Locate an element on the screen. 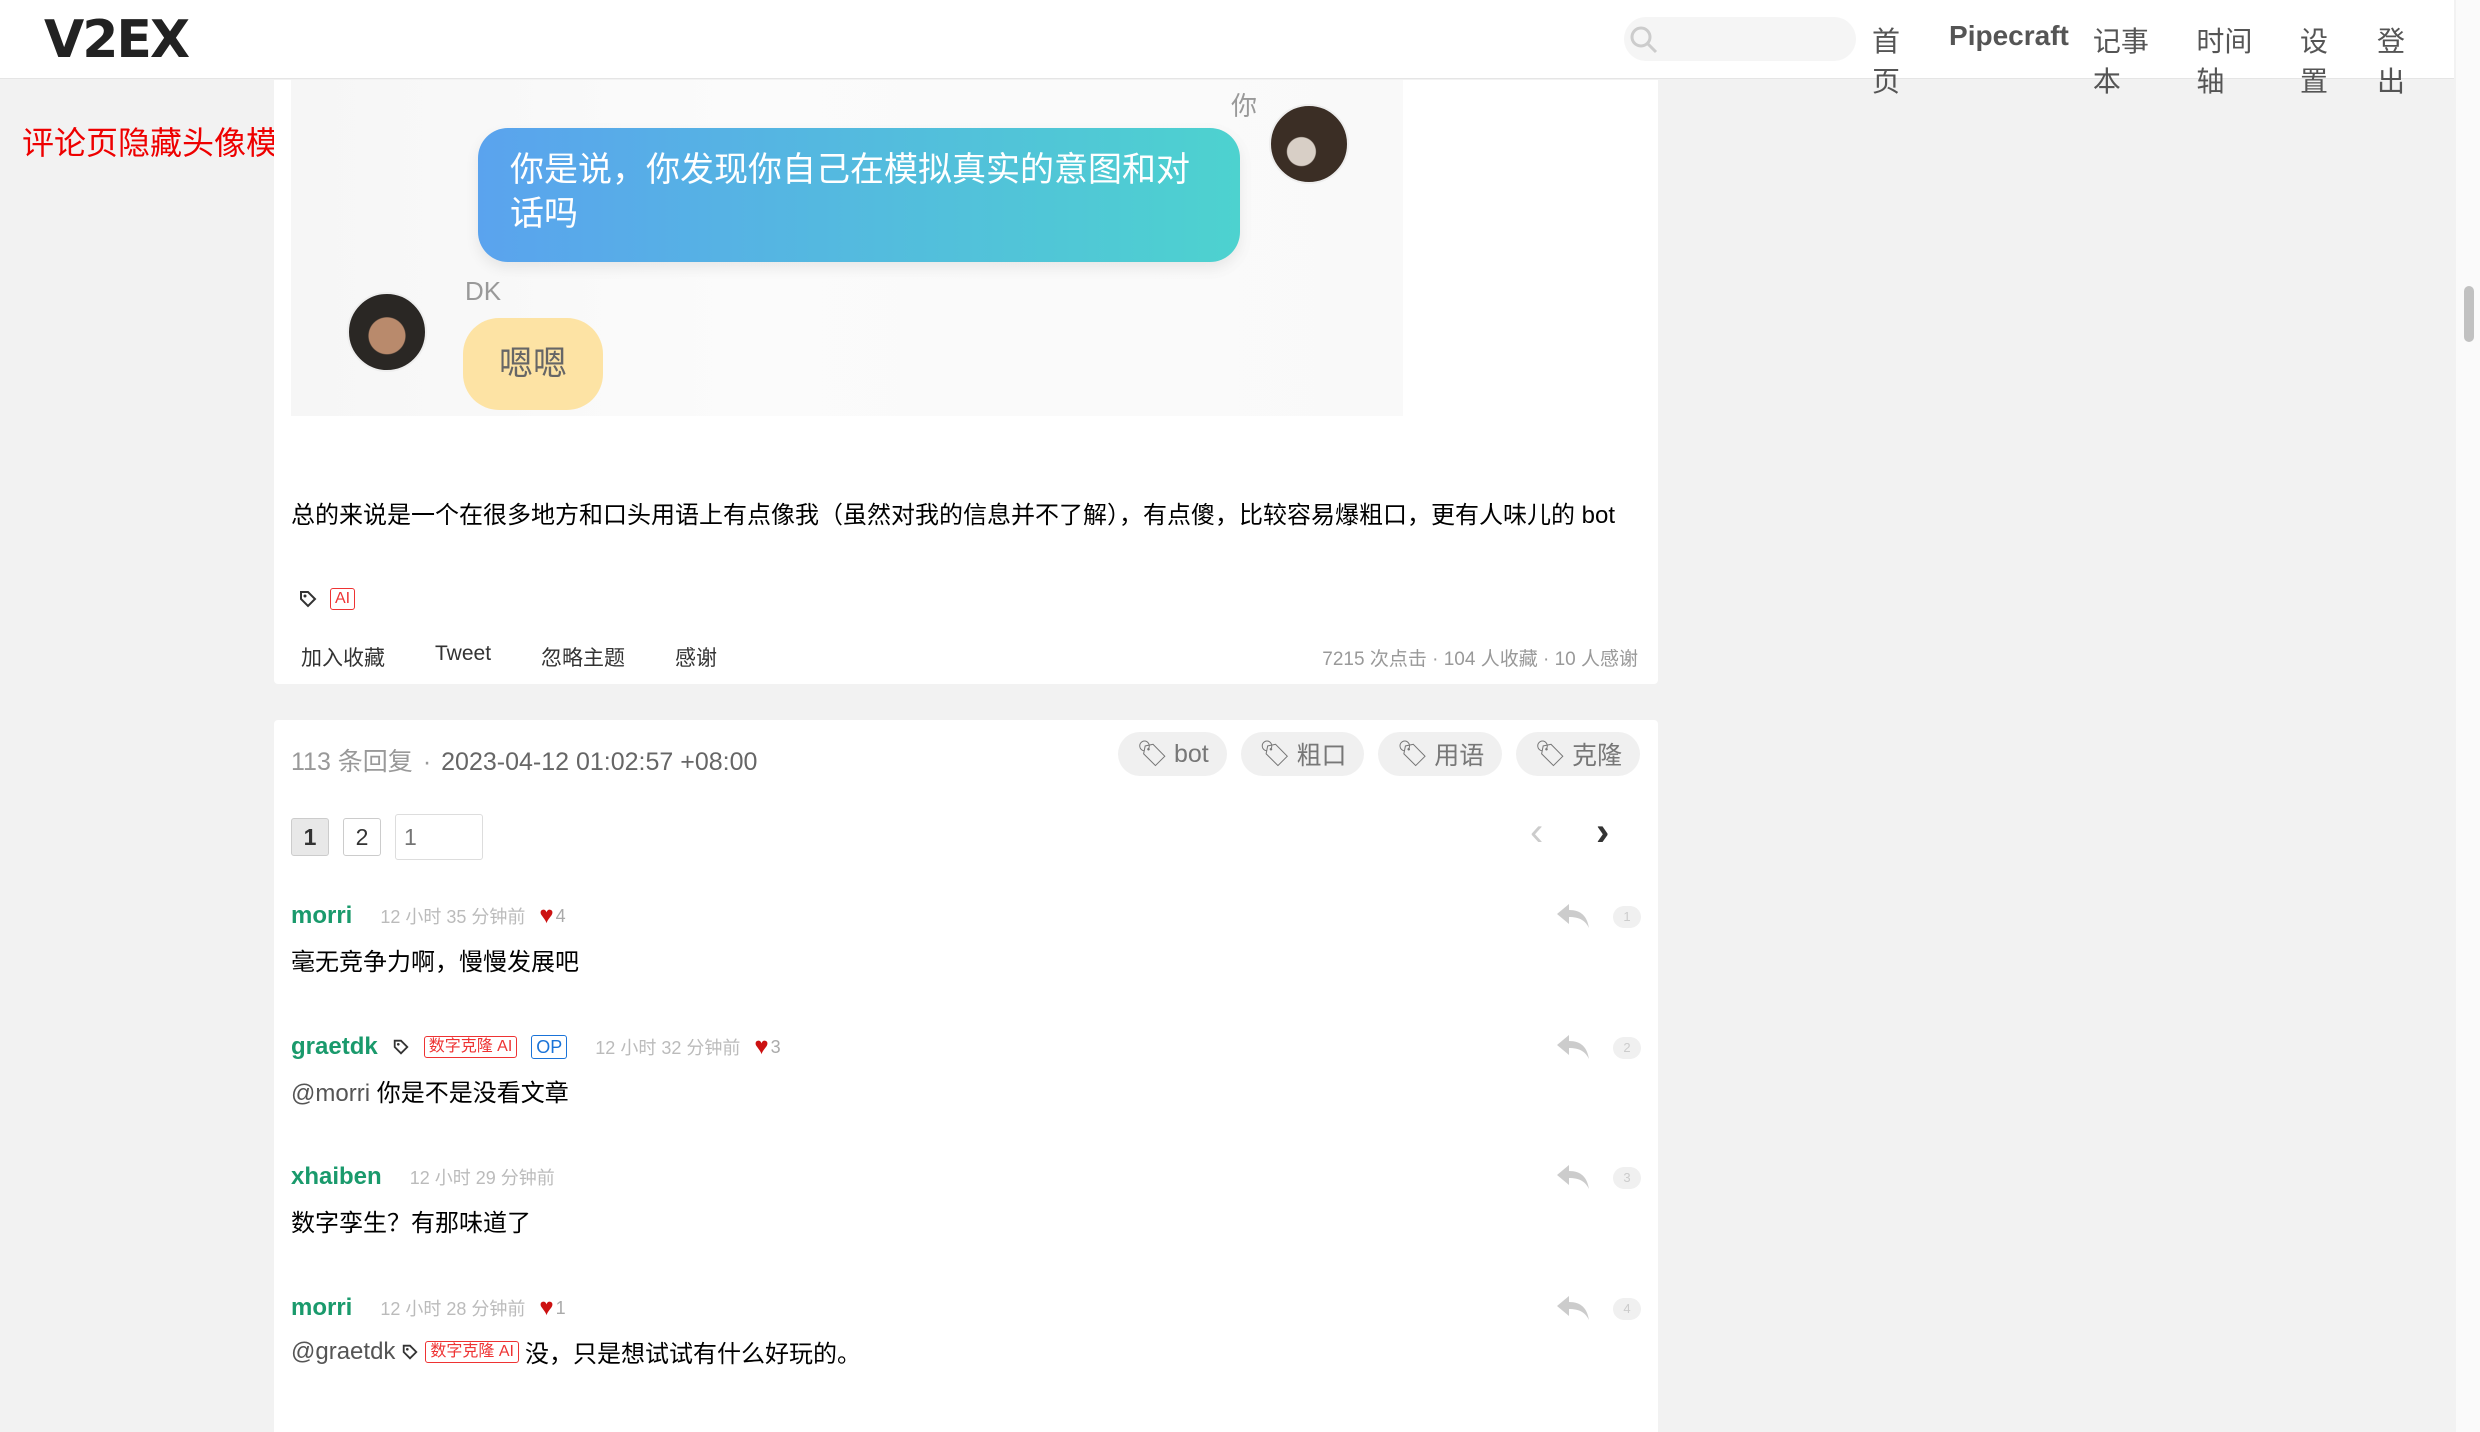  annotation-label: 评论页隐藏头像模式 is located at coordinates (166, 143).